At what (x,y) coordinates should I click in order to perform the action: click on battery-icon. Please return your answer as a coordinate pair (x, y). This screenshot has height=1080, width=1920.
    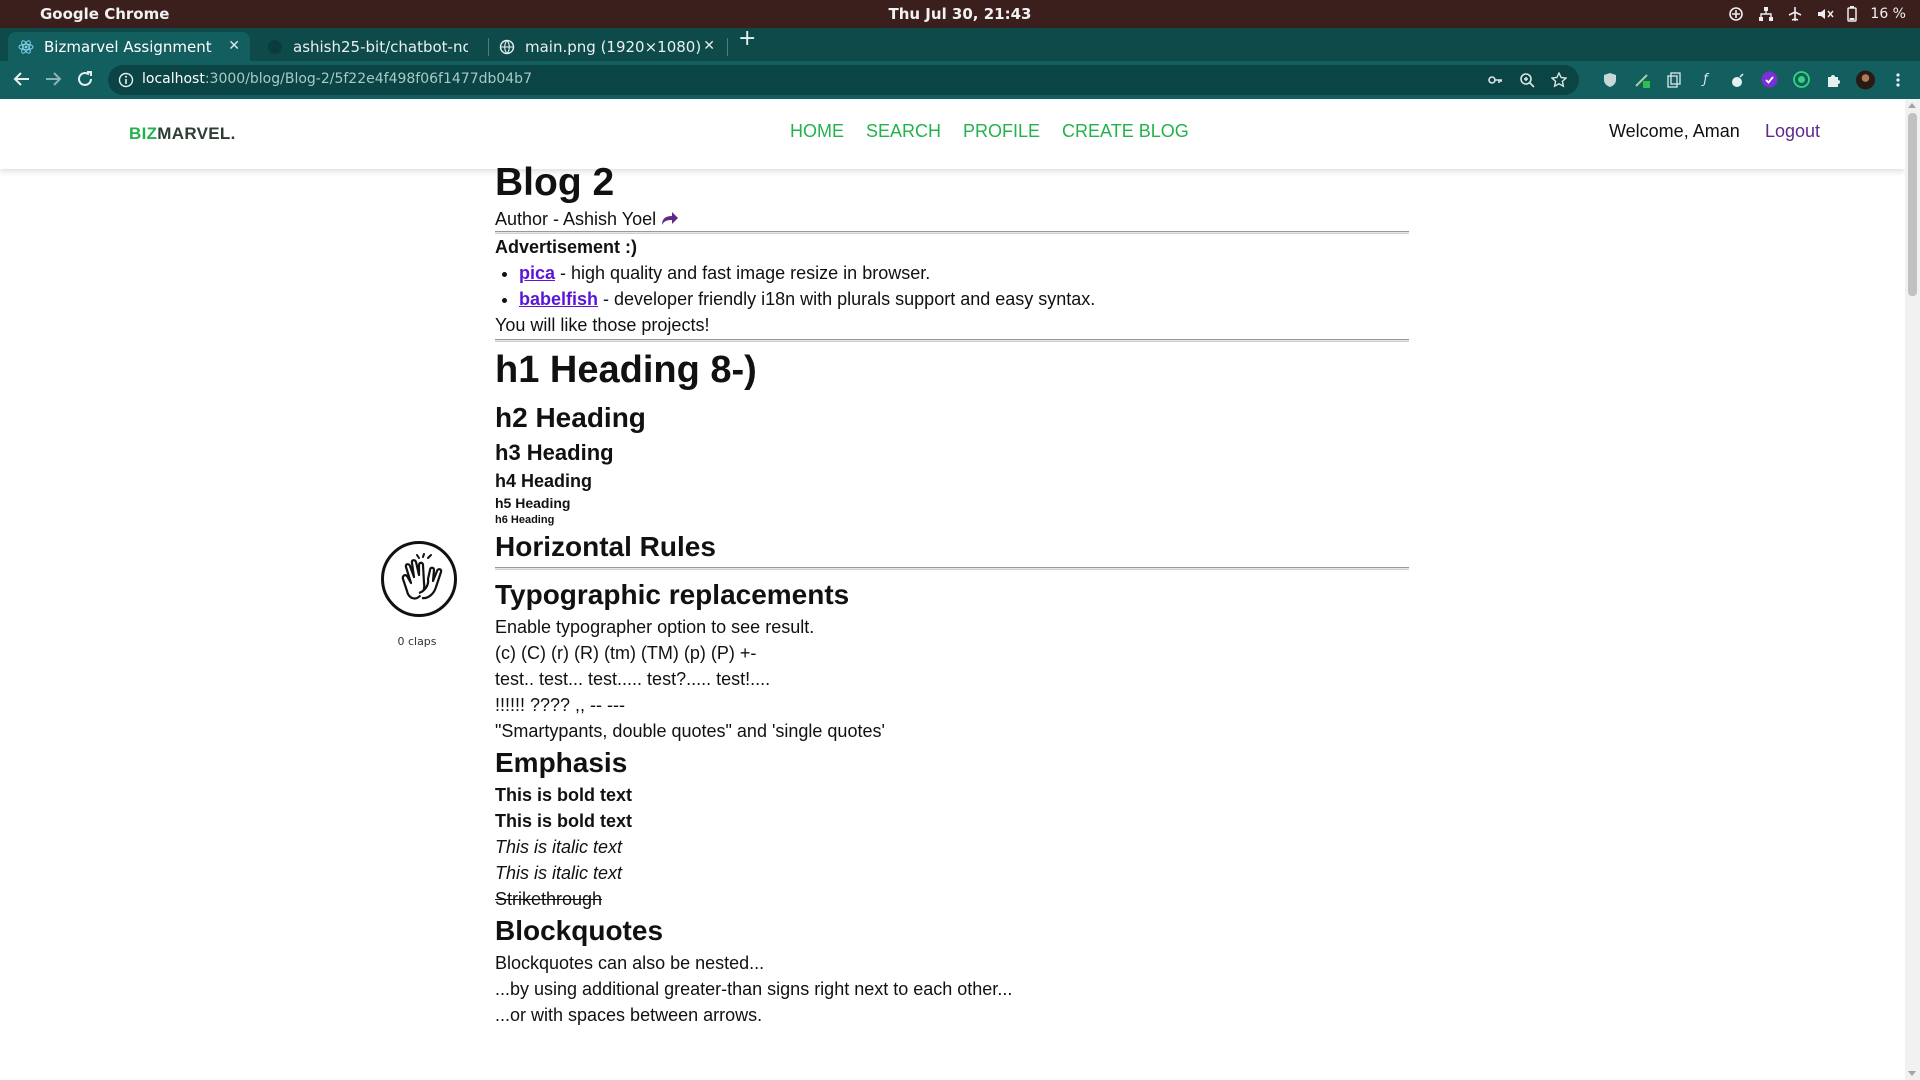
    Looking at the image, I should click on (1852, 14).